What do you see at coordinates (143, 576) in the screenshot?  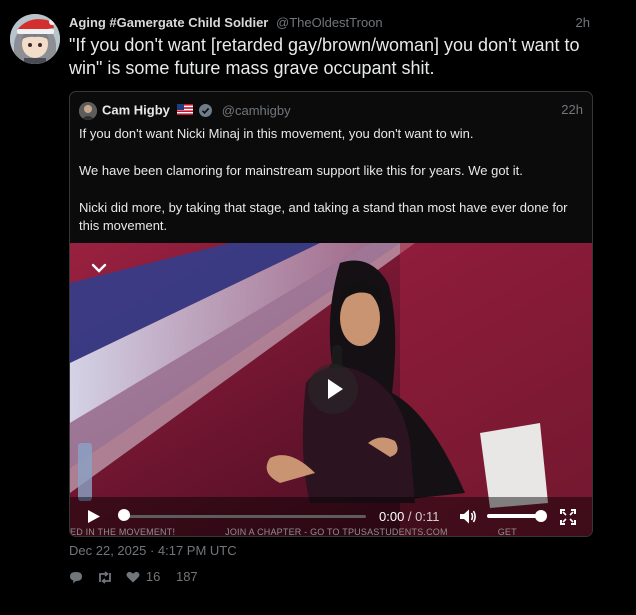 I see `like-button: 16` at bounding box center [143, 576].